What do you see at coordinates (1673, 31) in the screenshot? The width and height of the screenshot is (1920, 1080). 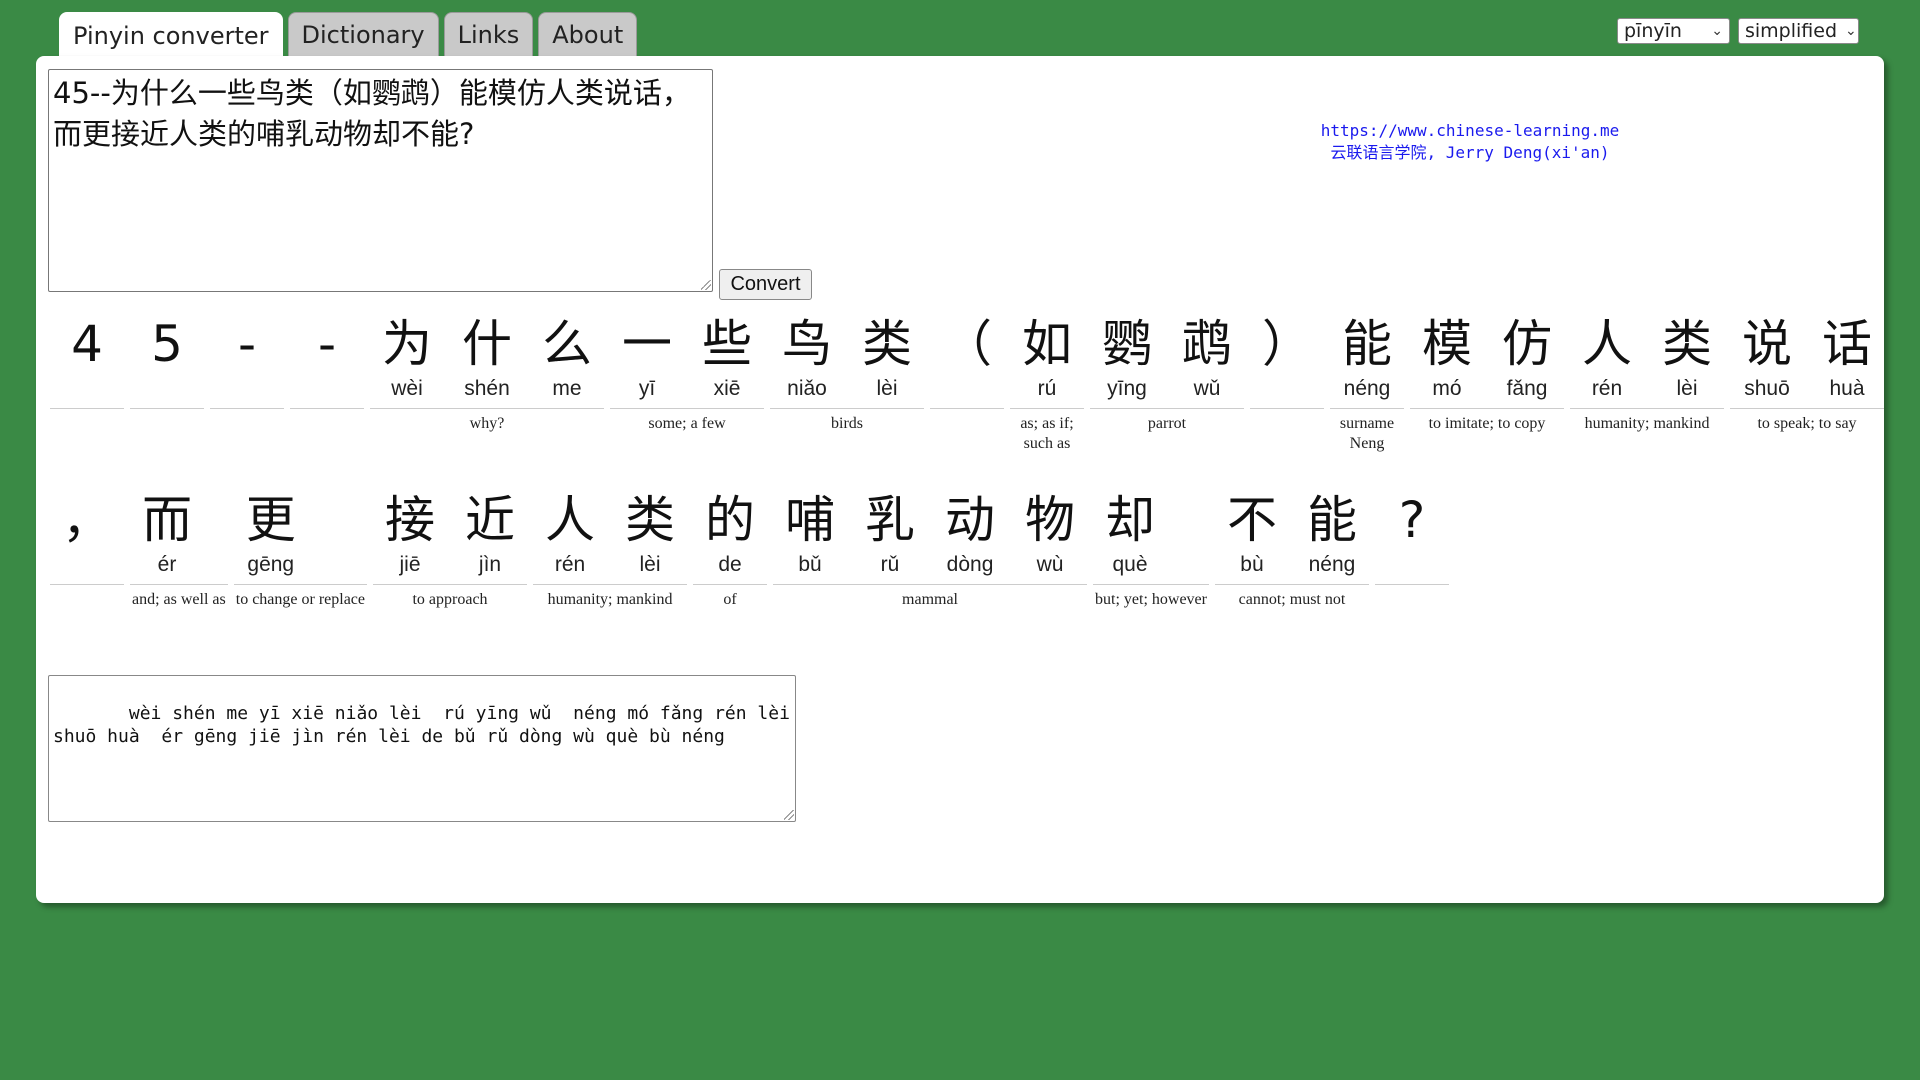 I see `tone-mode-select: pīnyīn ⌄` at bounding box center [1673, 31].